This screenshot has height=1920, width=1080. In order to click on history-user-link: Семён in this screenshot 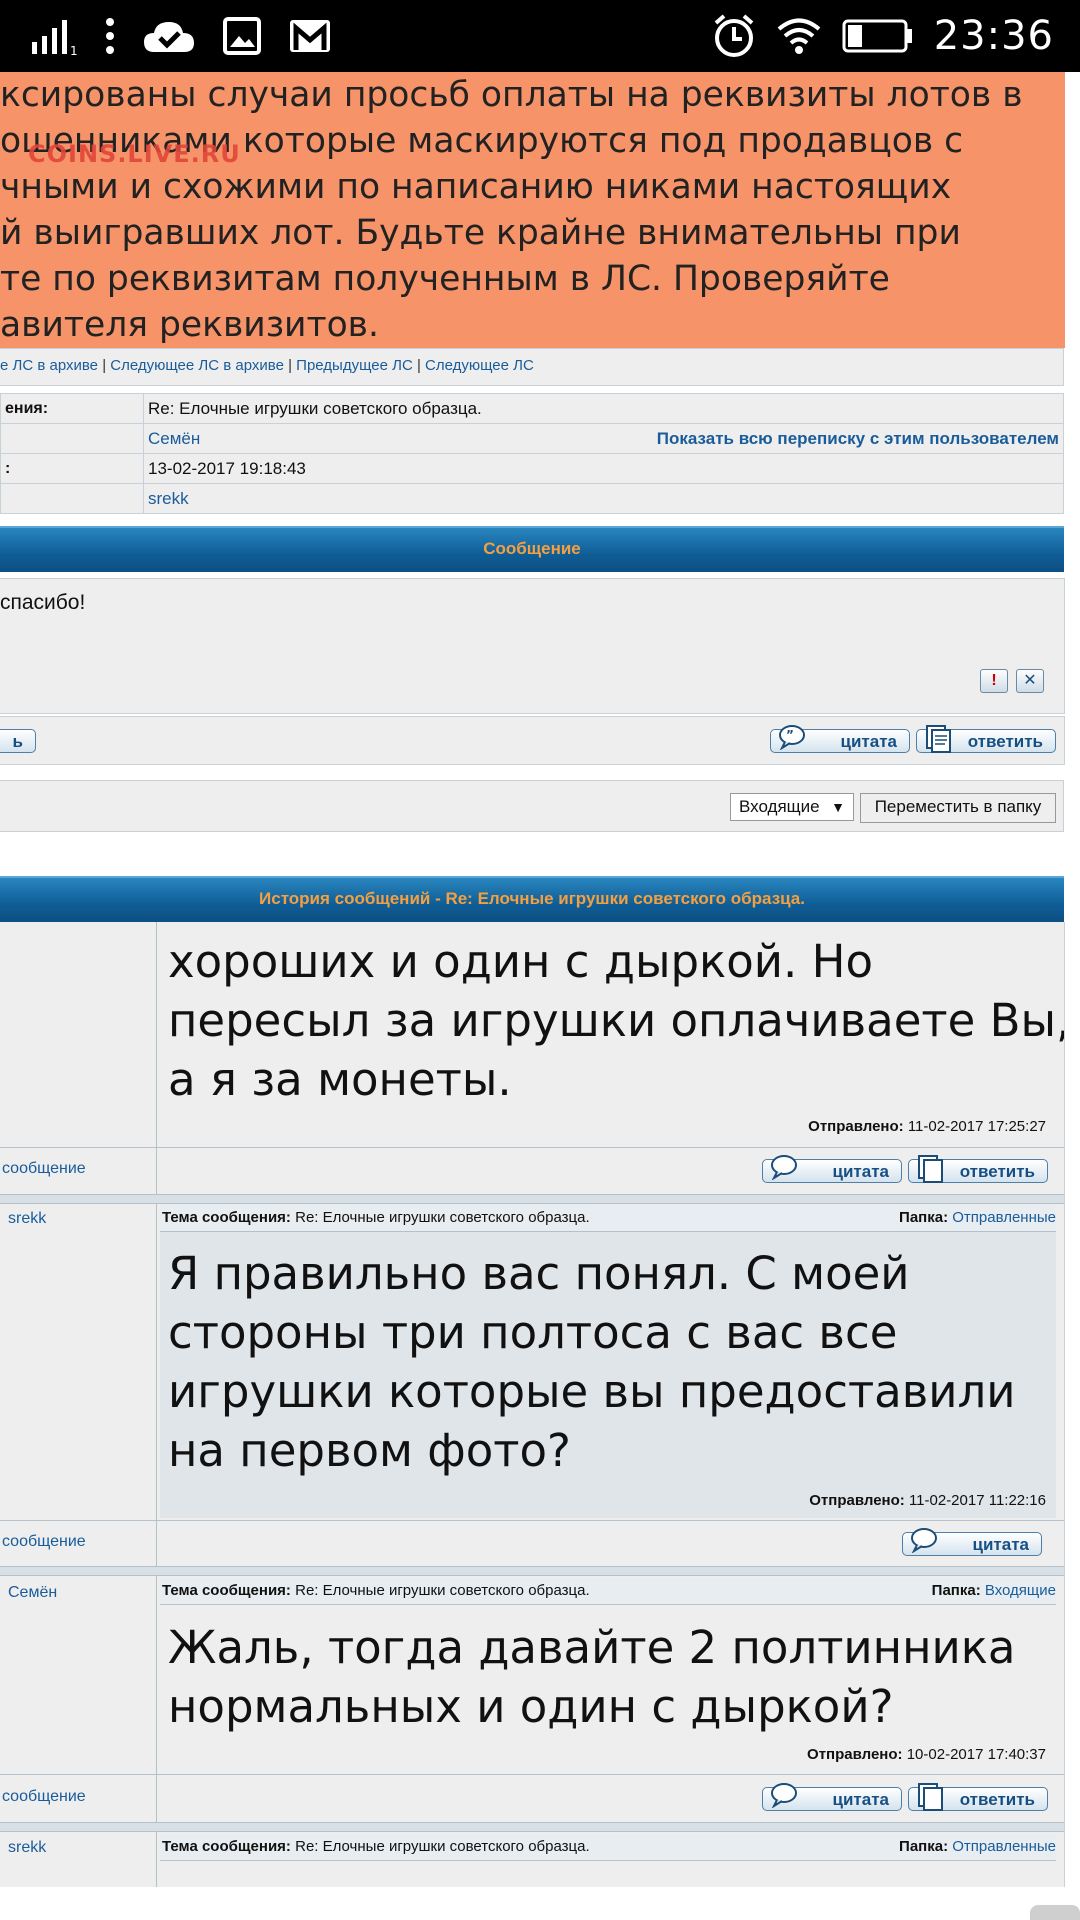, I will do `click(32, 1593)`.